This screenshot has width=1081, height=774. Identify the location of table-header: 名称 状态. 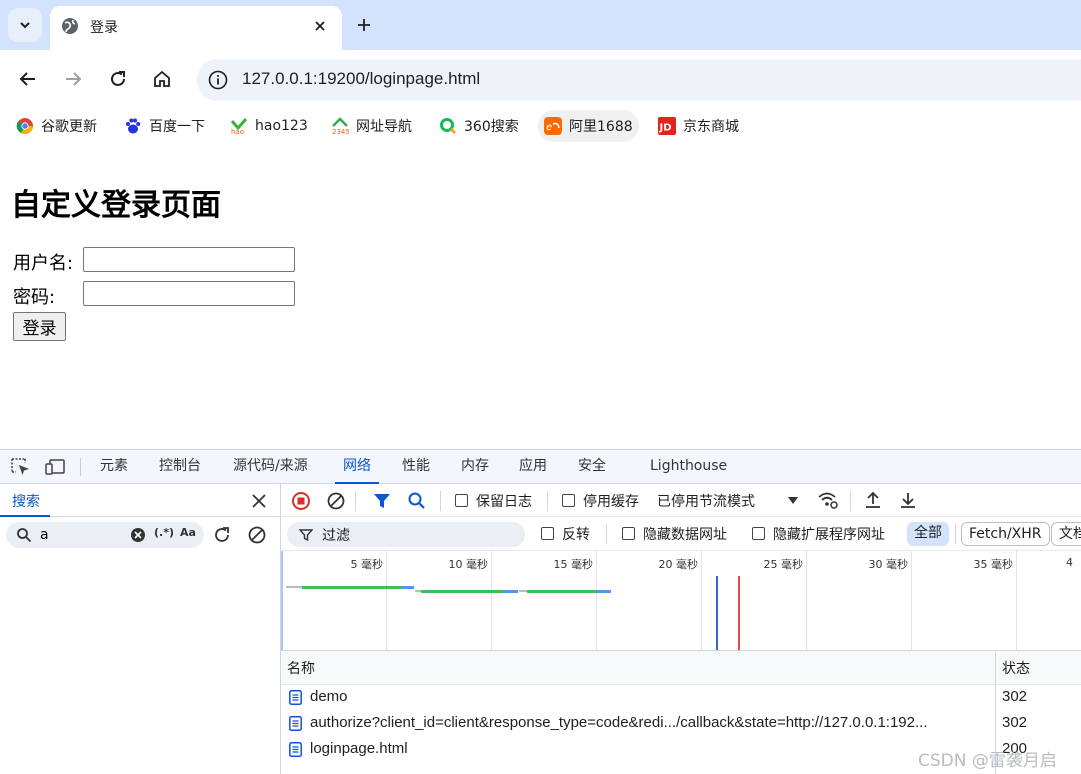
(681, 668).